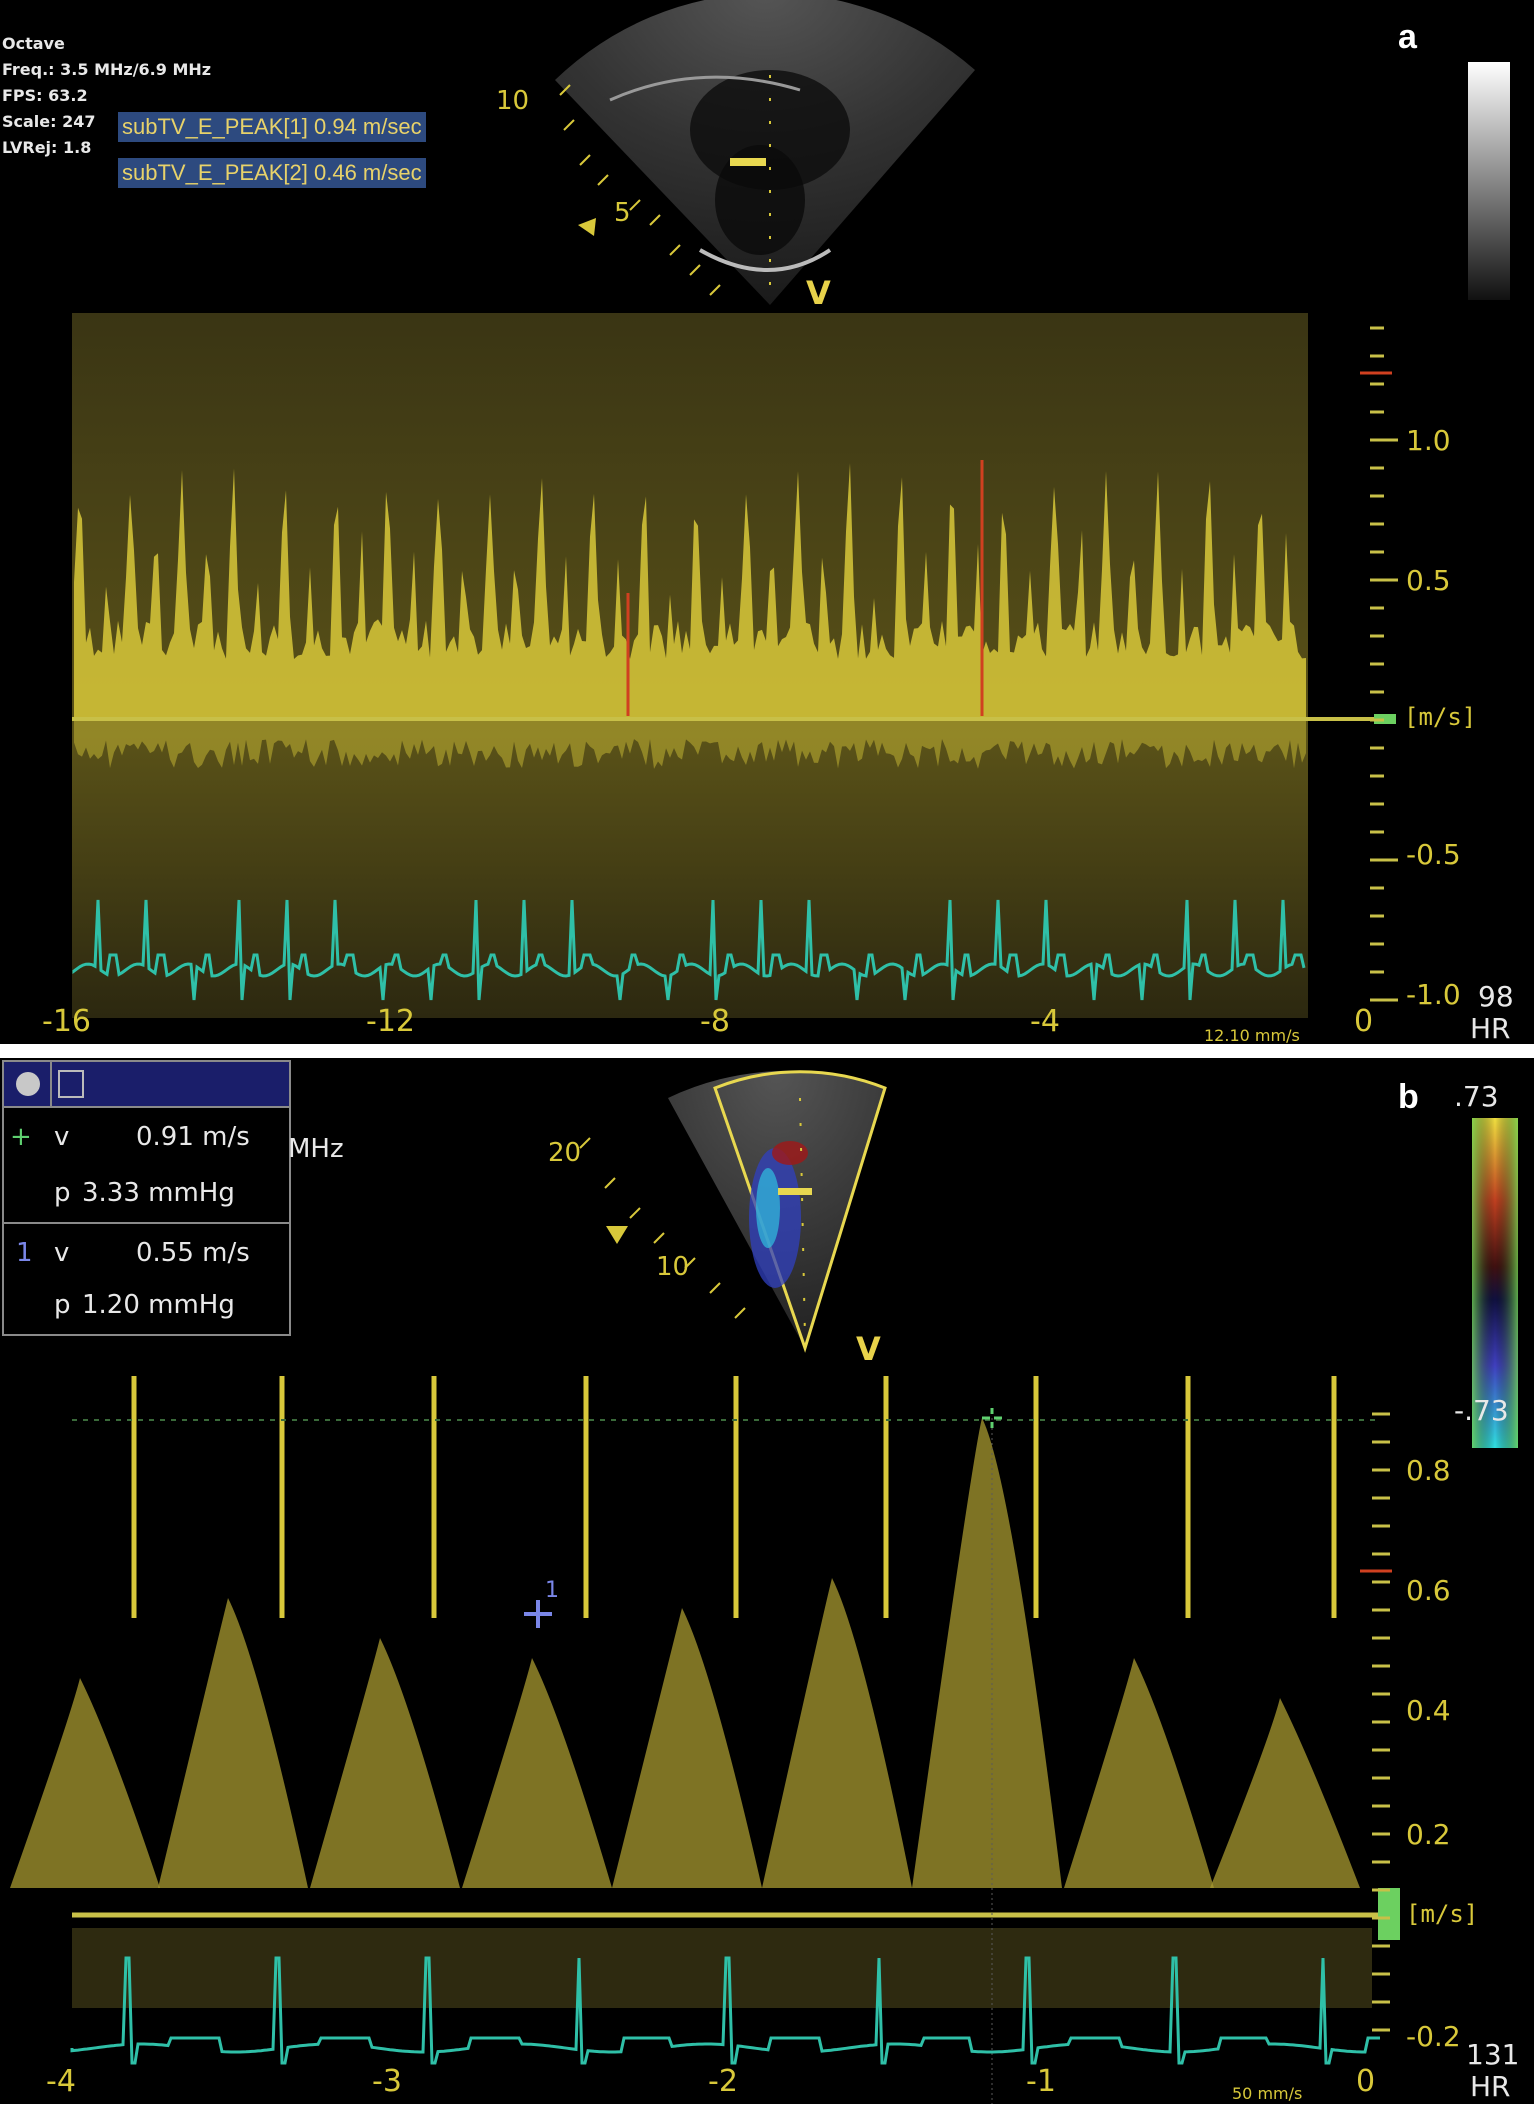 This screenshot has height=2104, width=1534. I want to click on heart-rate-label-b: HR, so click(1490, 2086).